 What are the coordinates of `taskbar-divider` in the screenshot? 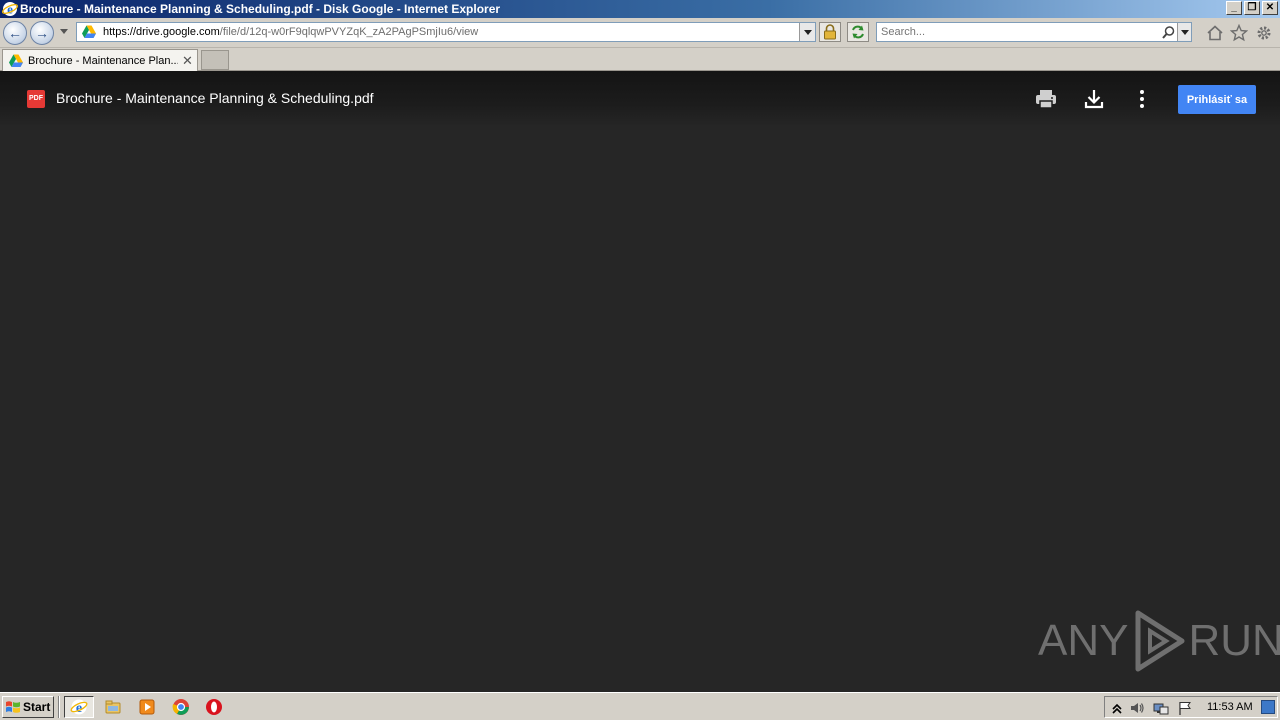 It's located at (59, 707).